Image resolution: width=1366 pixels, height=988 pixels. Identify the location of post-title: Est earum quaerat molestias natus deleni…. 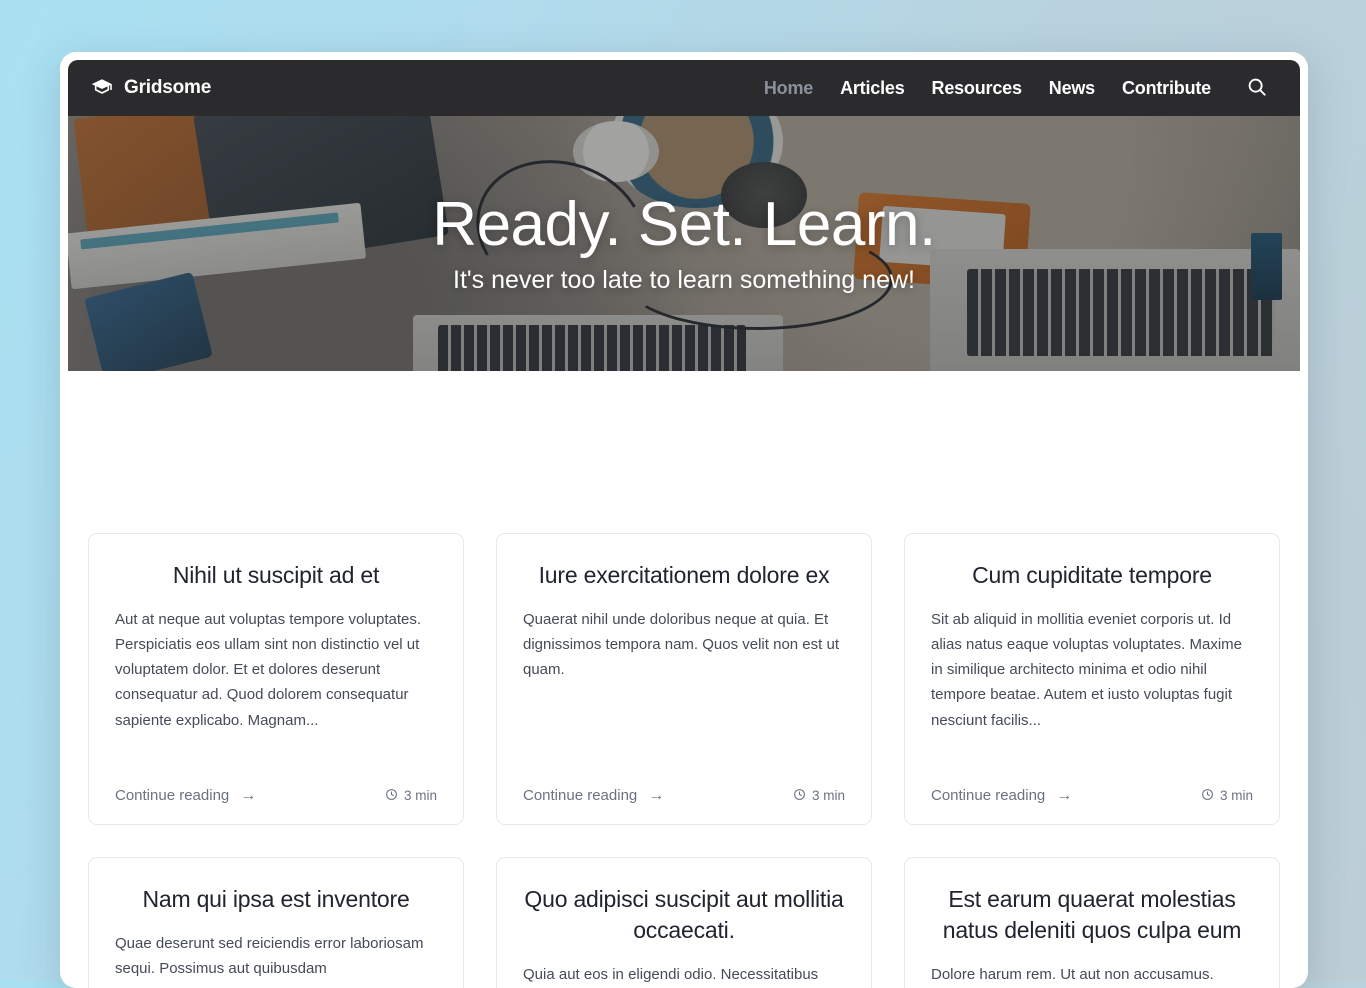
(1092, 914).